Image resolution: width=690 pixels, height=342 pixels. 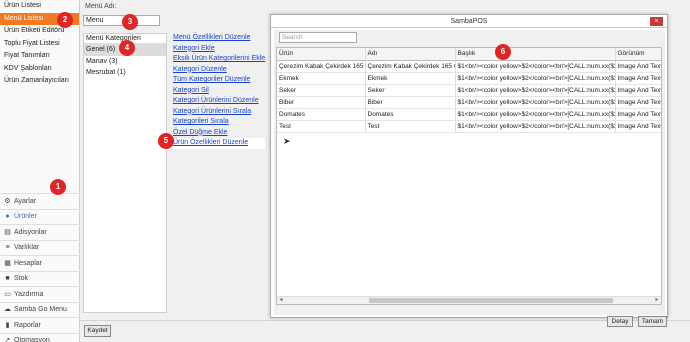 I want to click on scrollbar-thumb, so click(x=491, y=300).